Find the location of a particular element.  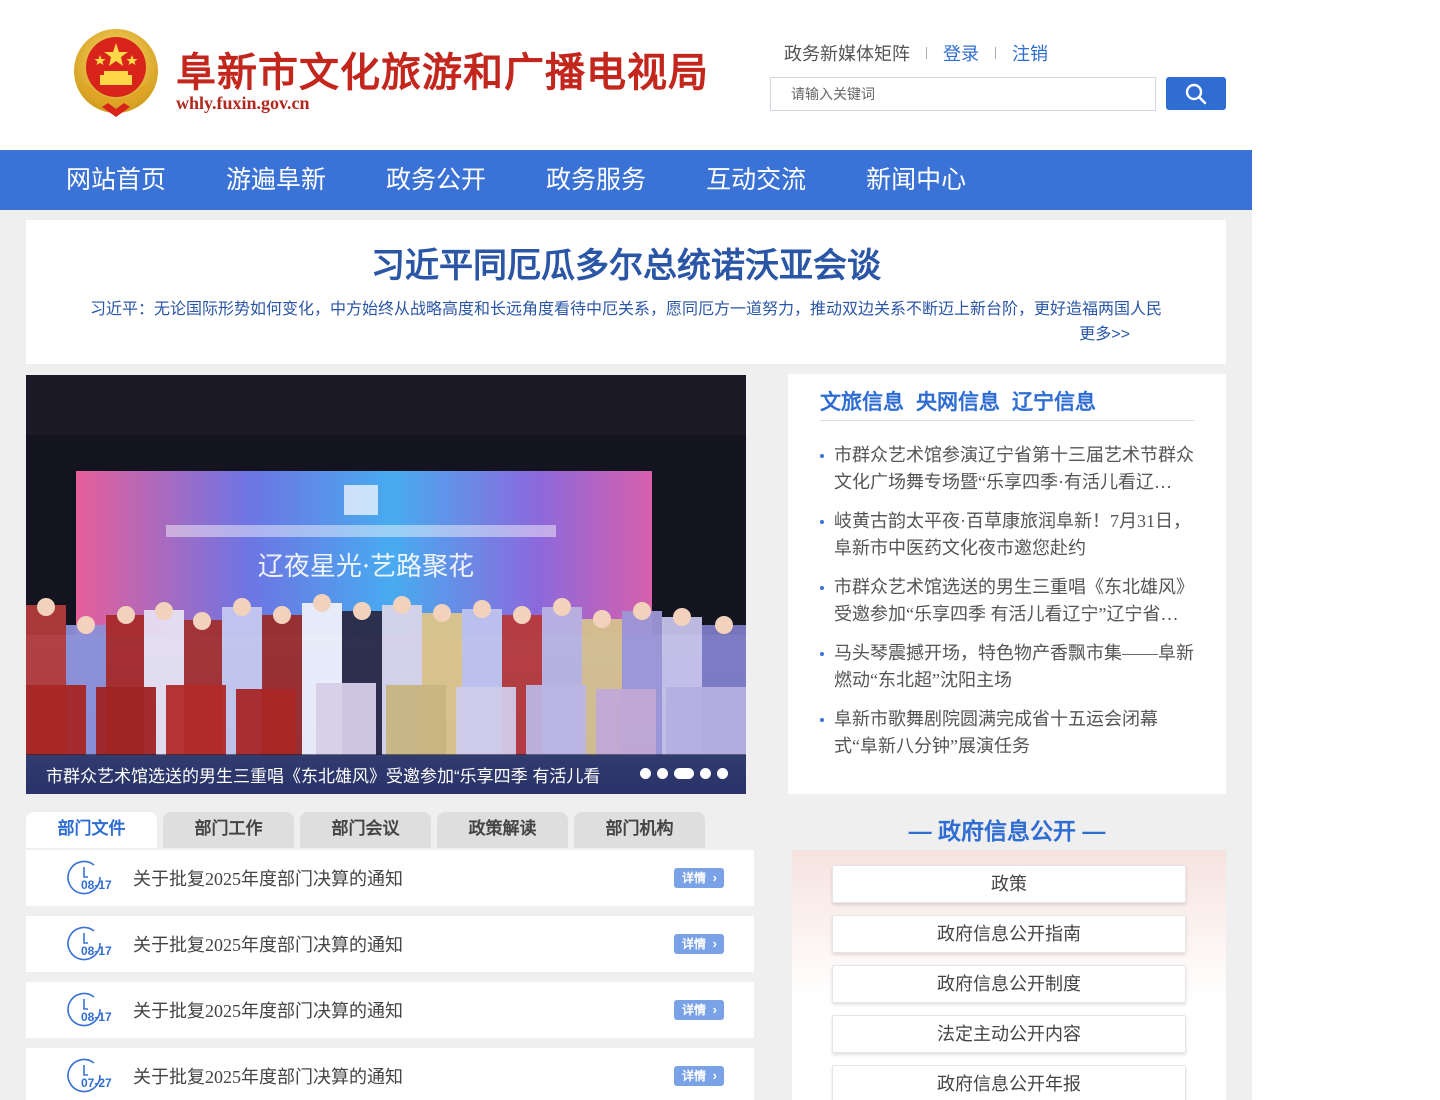

gov-btn-policy: 政策 is located at coordinates (1009, 884).